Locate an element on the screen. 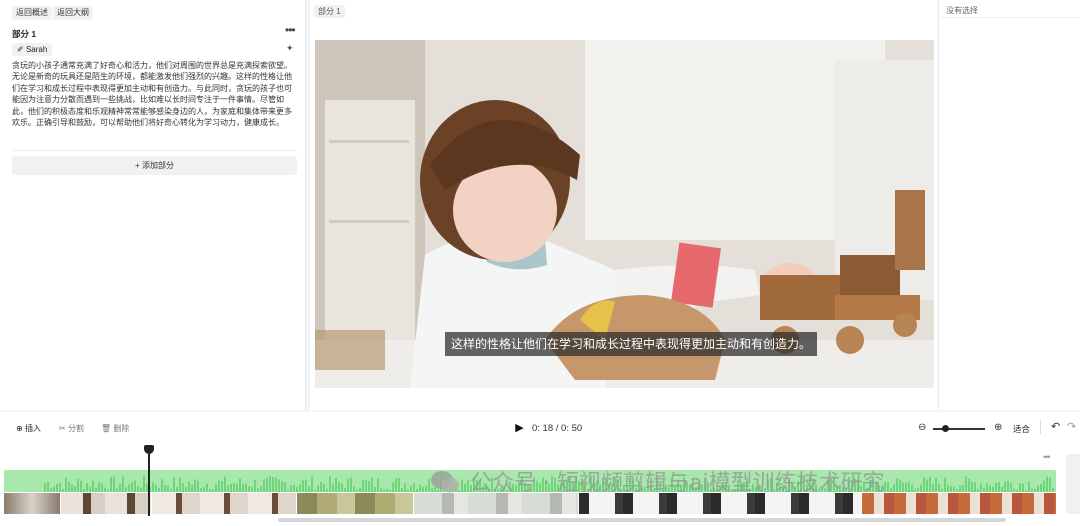 This screenshot has height=526, width=1080. play-icon: ▶ is located at coordinates (519, 428).